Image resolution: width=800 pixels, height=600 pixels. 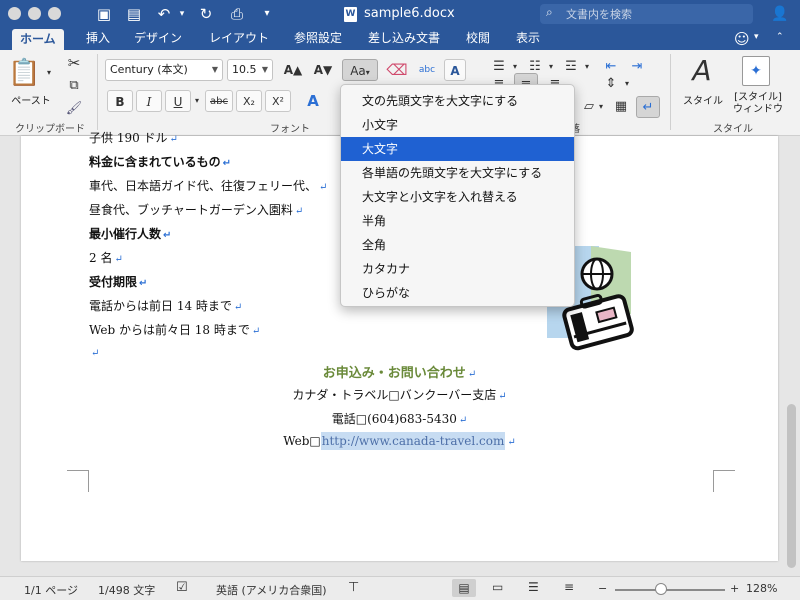 I want to click on menu-item-uppercase: 大文字, so click(x=457, y=149).